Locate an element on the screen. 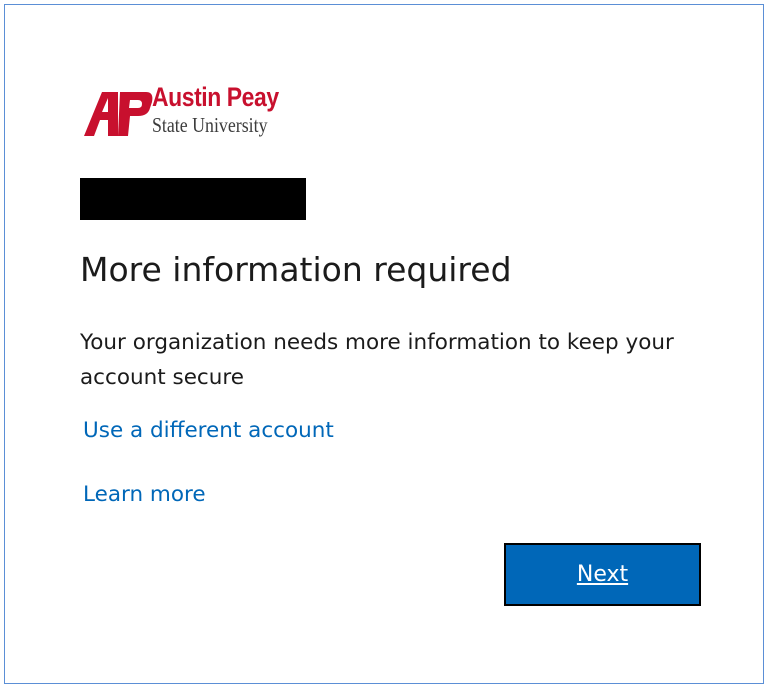 Image resolution: width=766 pixels, height=684 pixels. logo-university-subtitle: State University is located at coordinates (210, 125).